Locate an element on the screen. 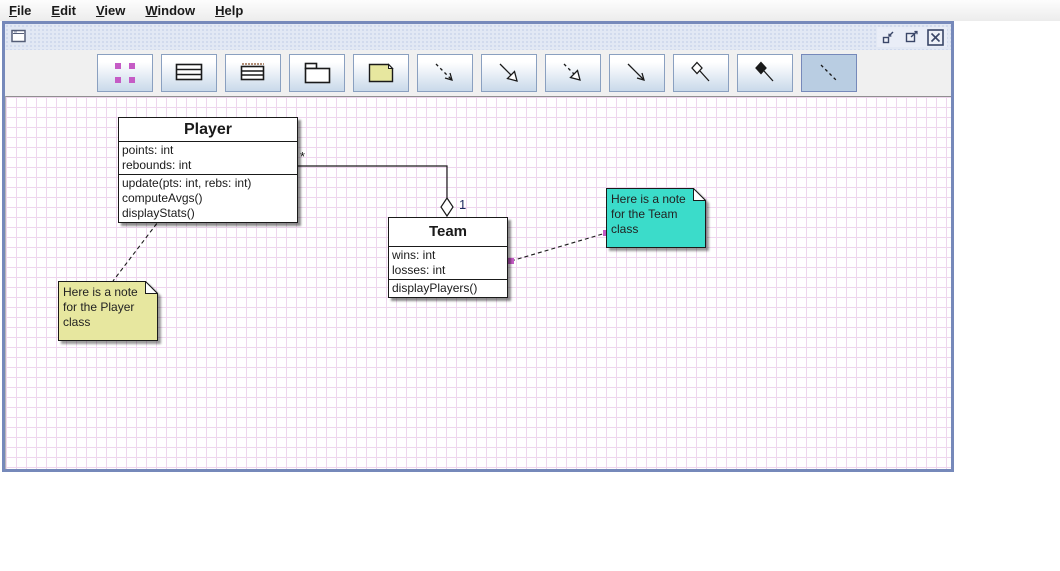 Image resolution: width=1060 pixels, height=571 pixels. dashed-triangle-arrow-icon is located at coordinates (572, 72).